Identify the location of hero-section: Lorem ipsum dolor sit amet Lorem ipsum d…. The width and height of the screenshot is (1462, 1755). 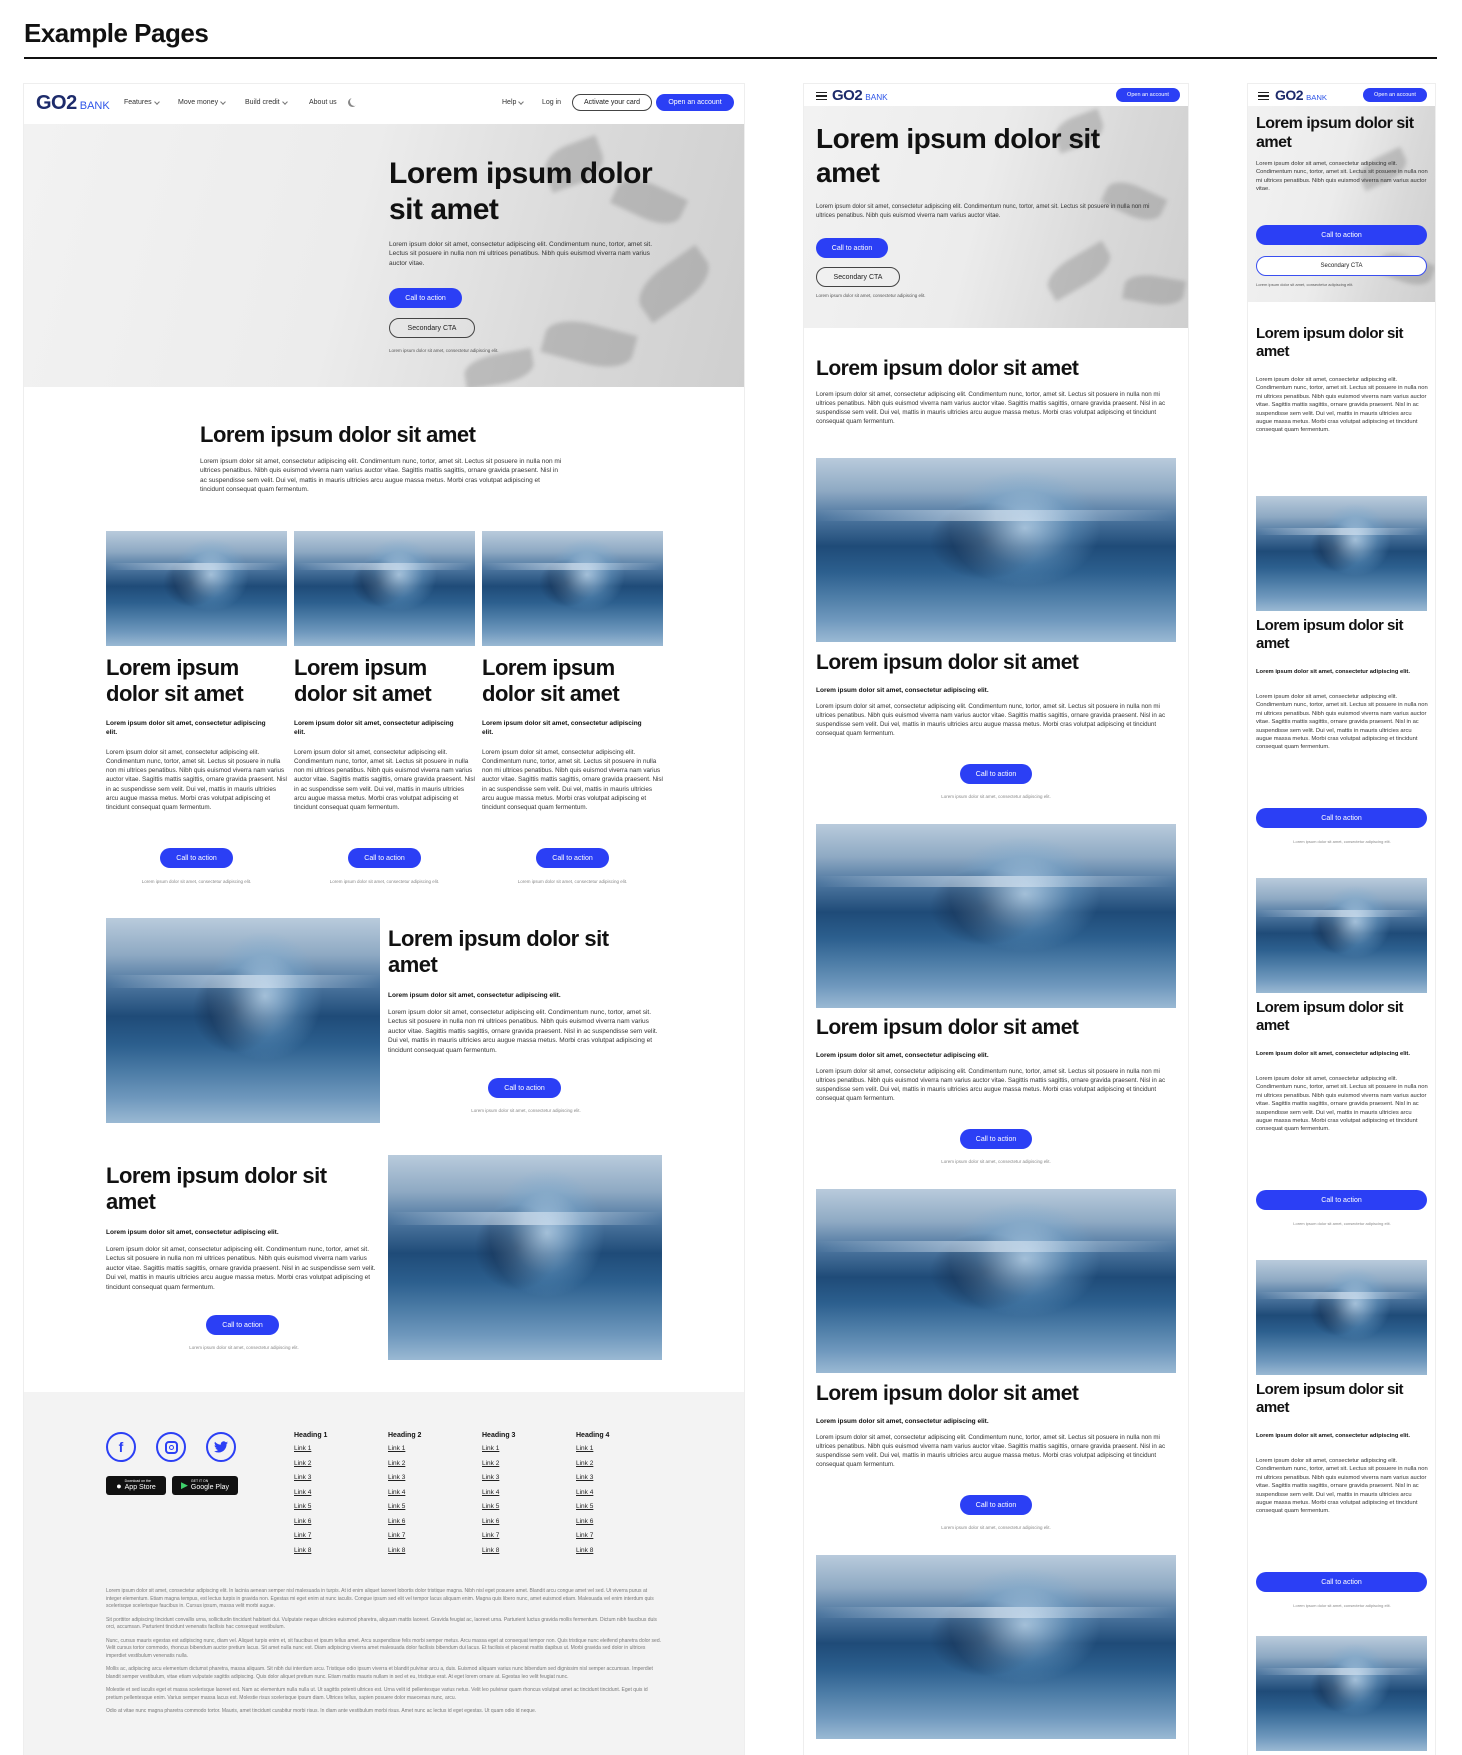
(384, 255).